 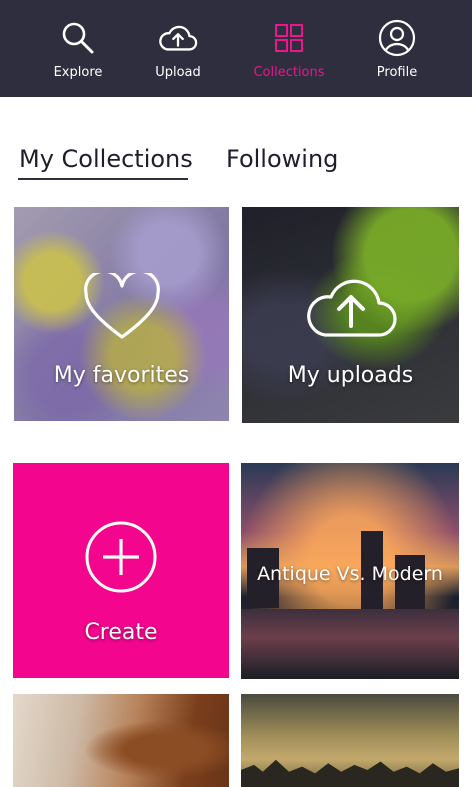 What do you see at coordinates (121, 740) in the screenshot?
I see `collection-tile-horse` at bounding box center [121, 740].